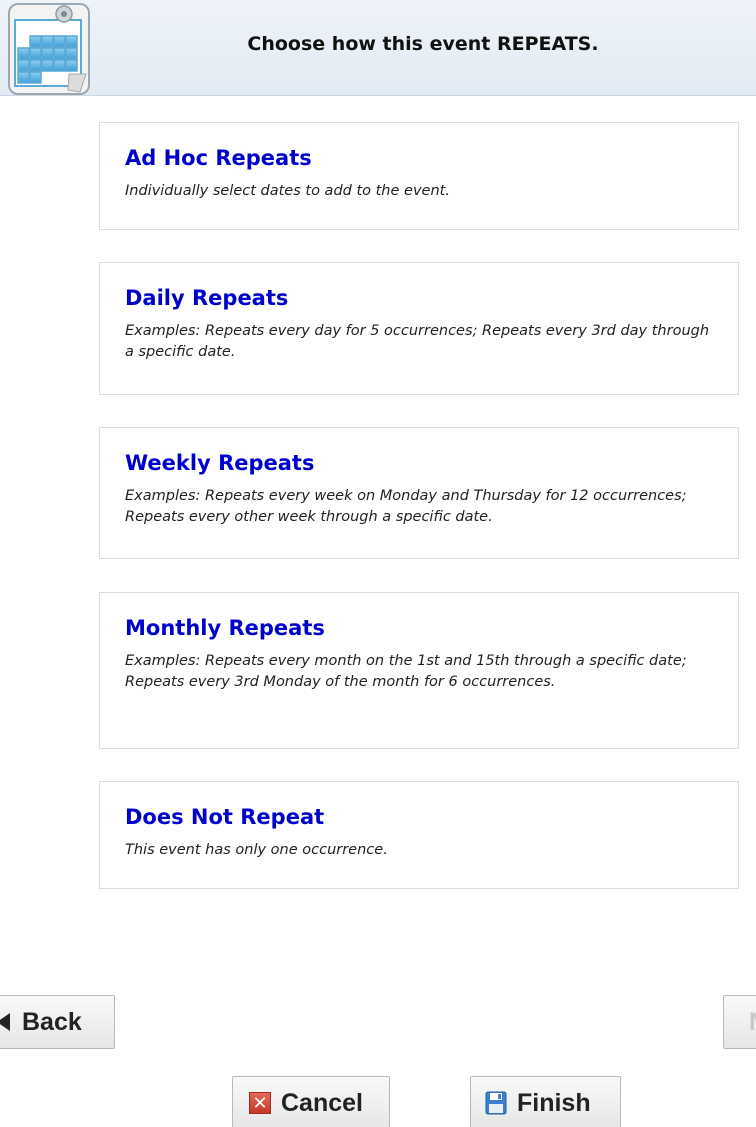  Describe the element at coordinates (49, 49) in the screenshot. I see `calendar-icon` at that location.